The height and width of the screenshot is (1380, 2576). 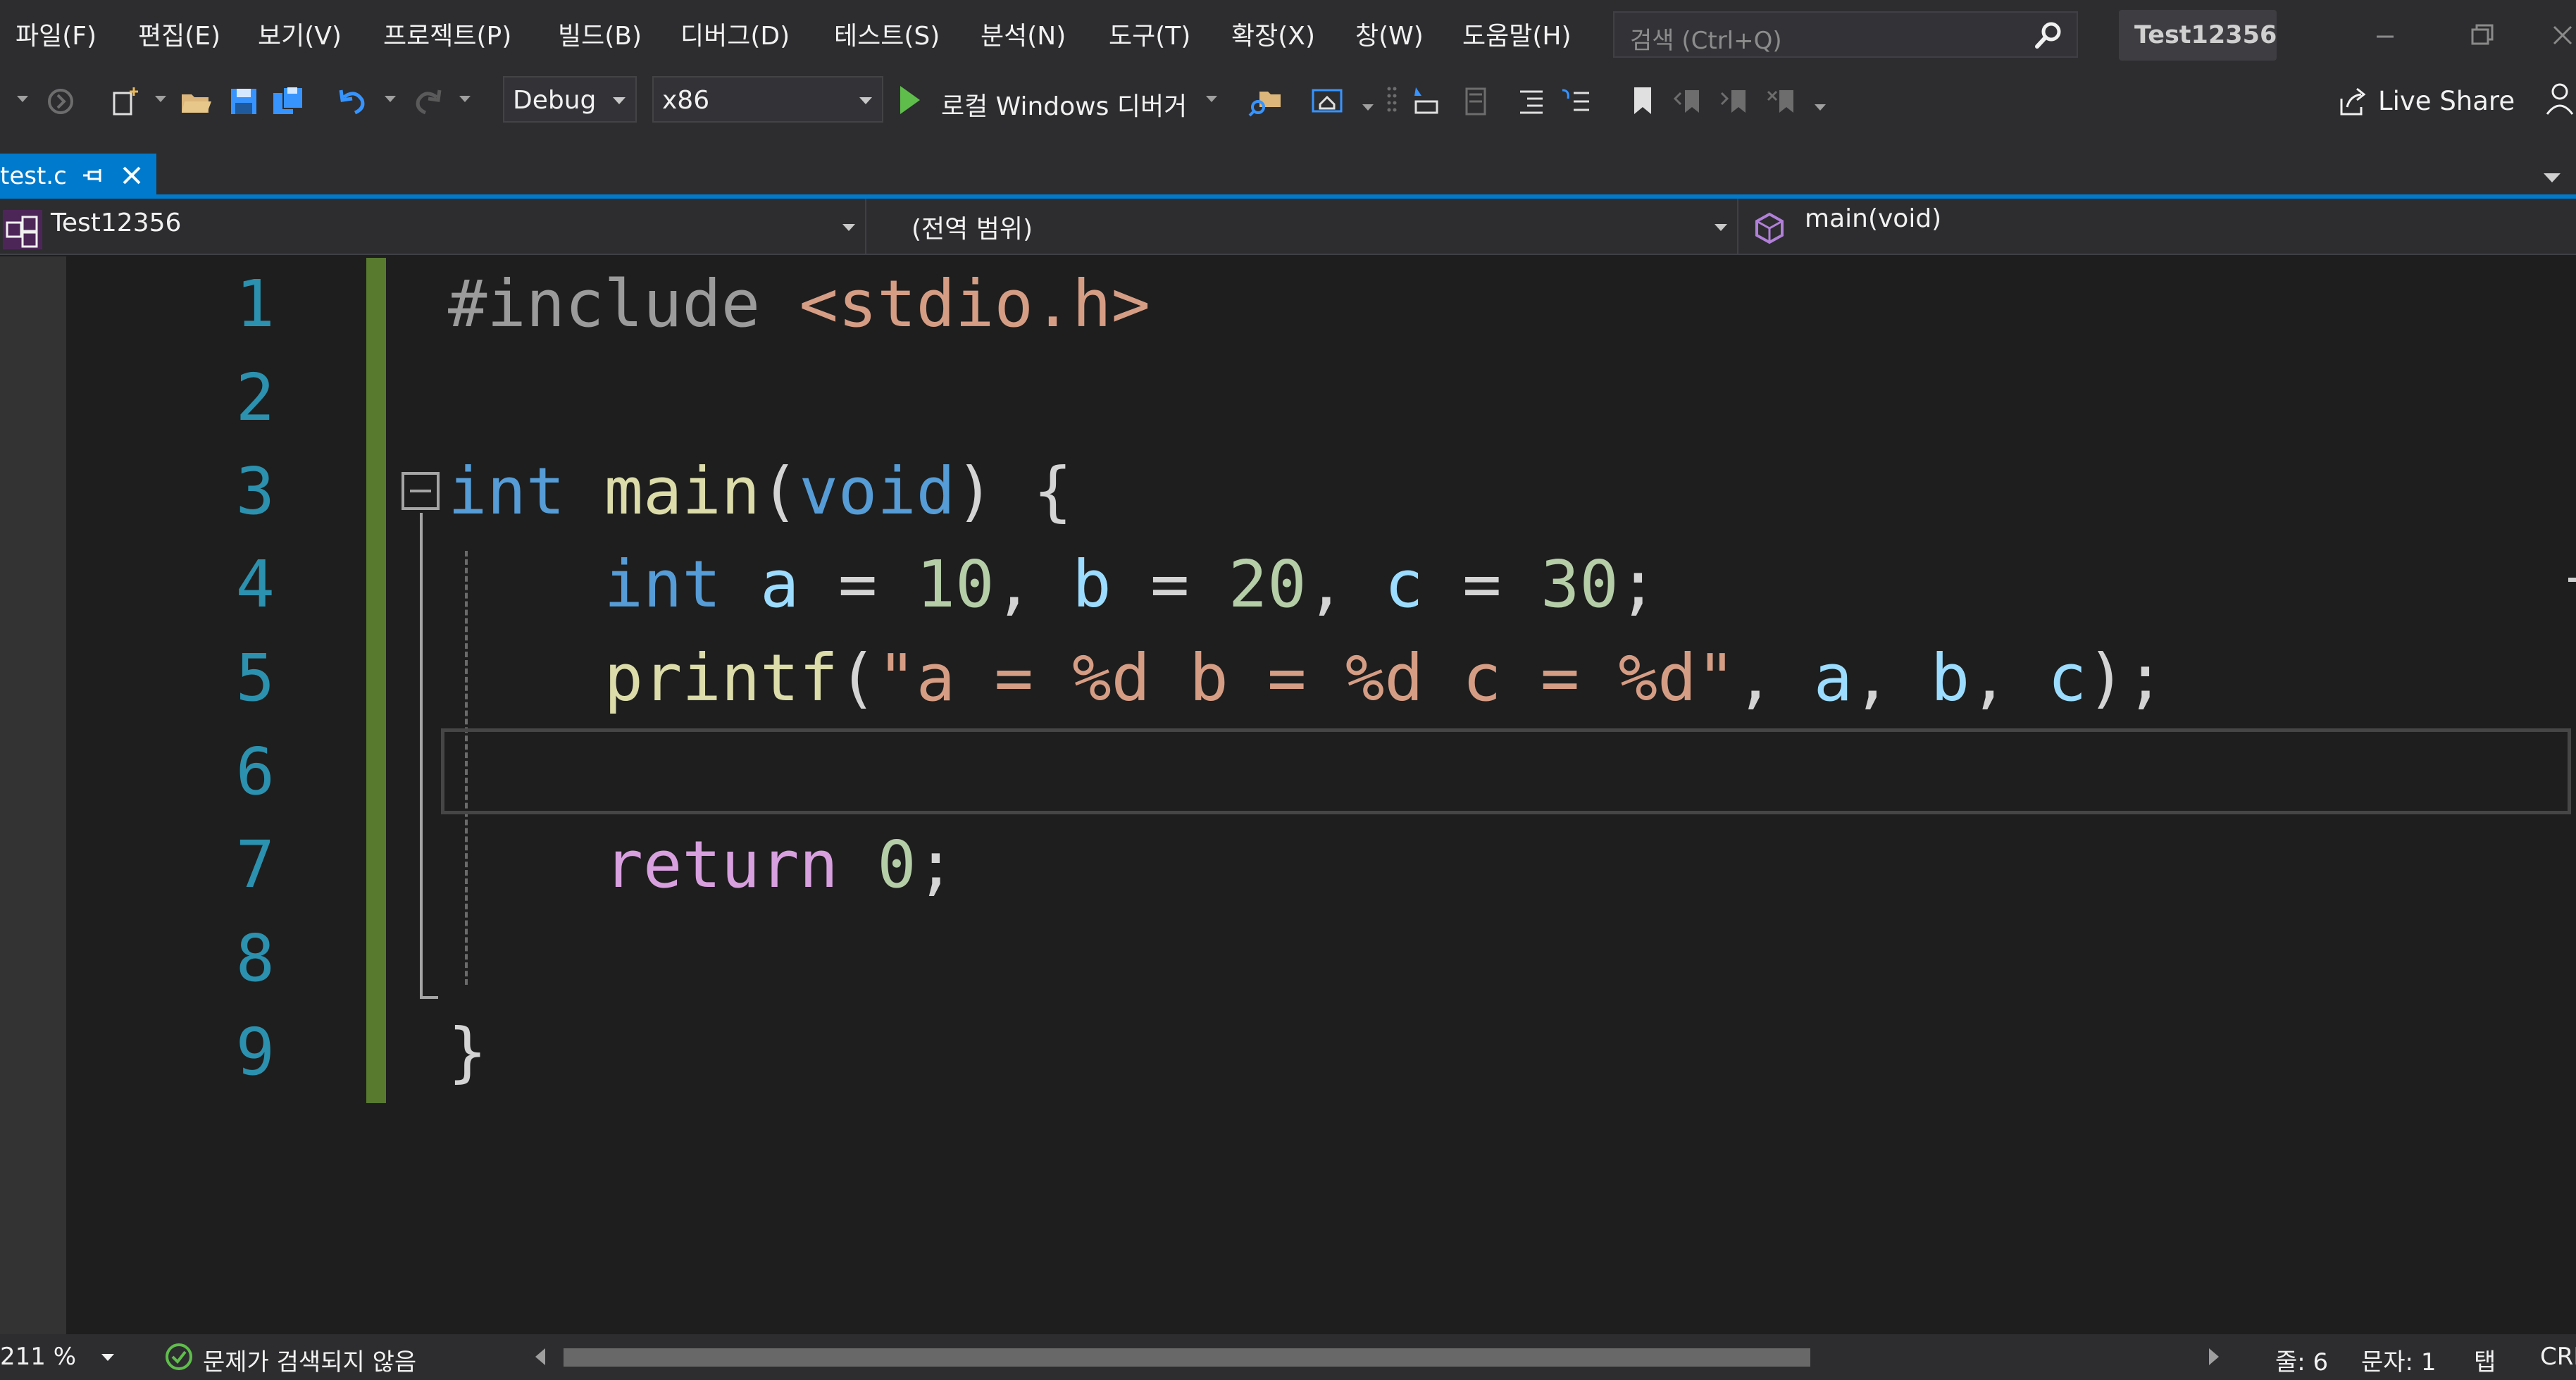 What do you see at coordinates (2214, 1356) in the screenshot?
I see `scroll-right-arrow` at bounding box center [2214, 1356].